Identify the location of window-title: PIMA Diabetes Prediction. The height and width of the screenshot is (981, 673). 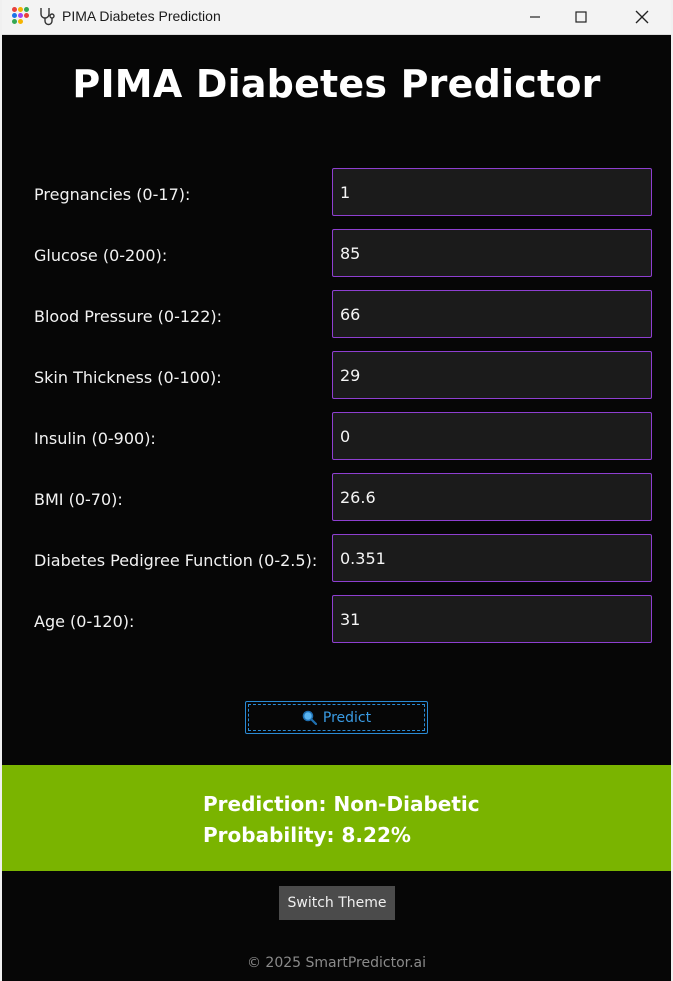
(141, 16).